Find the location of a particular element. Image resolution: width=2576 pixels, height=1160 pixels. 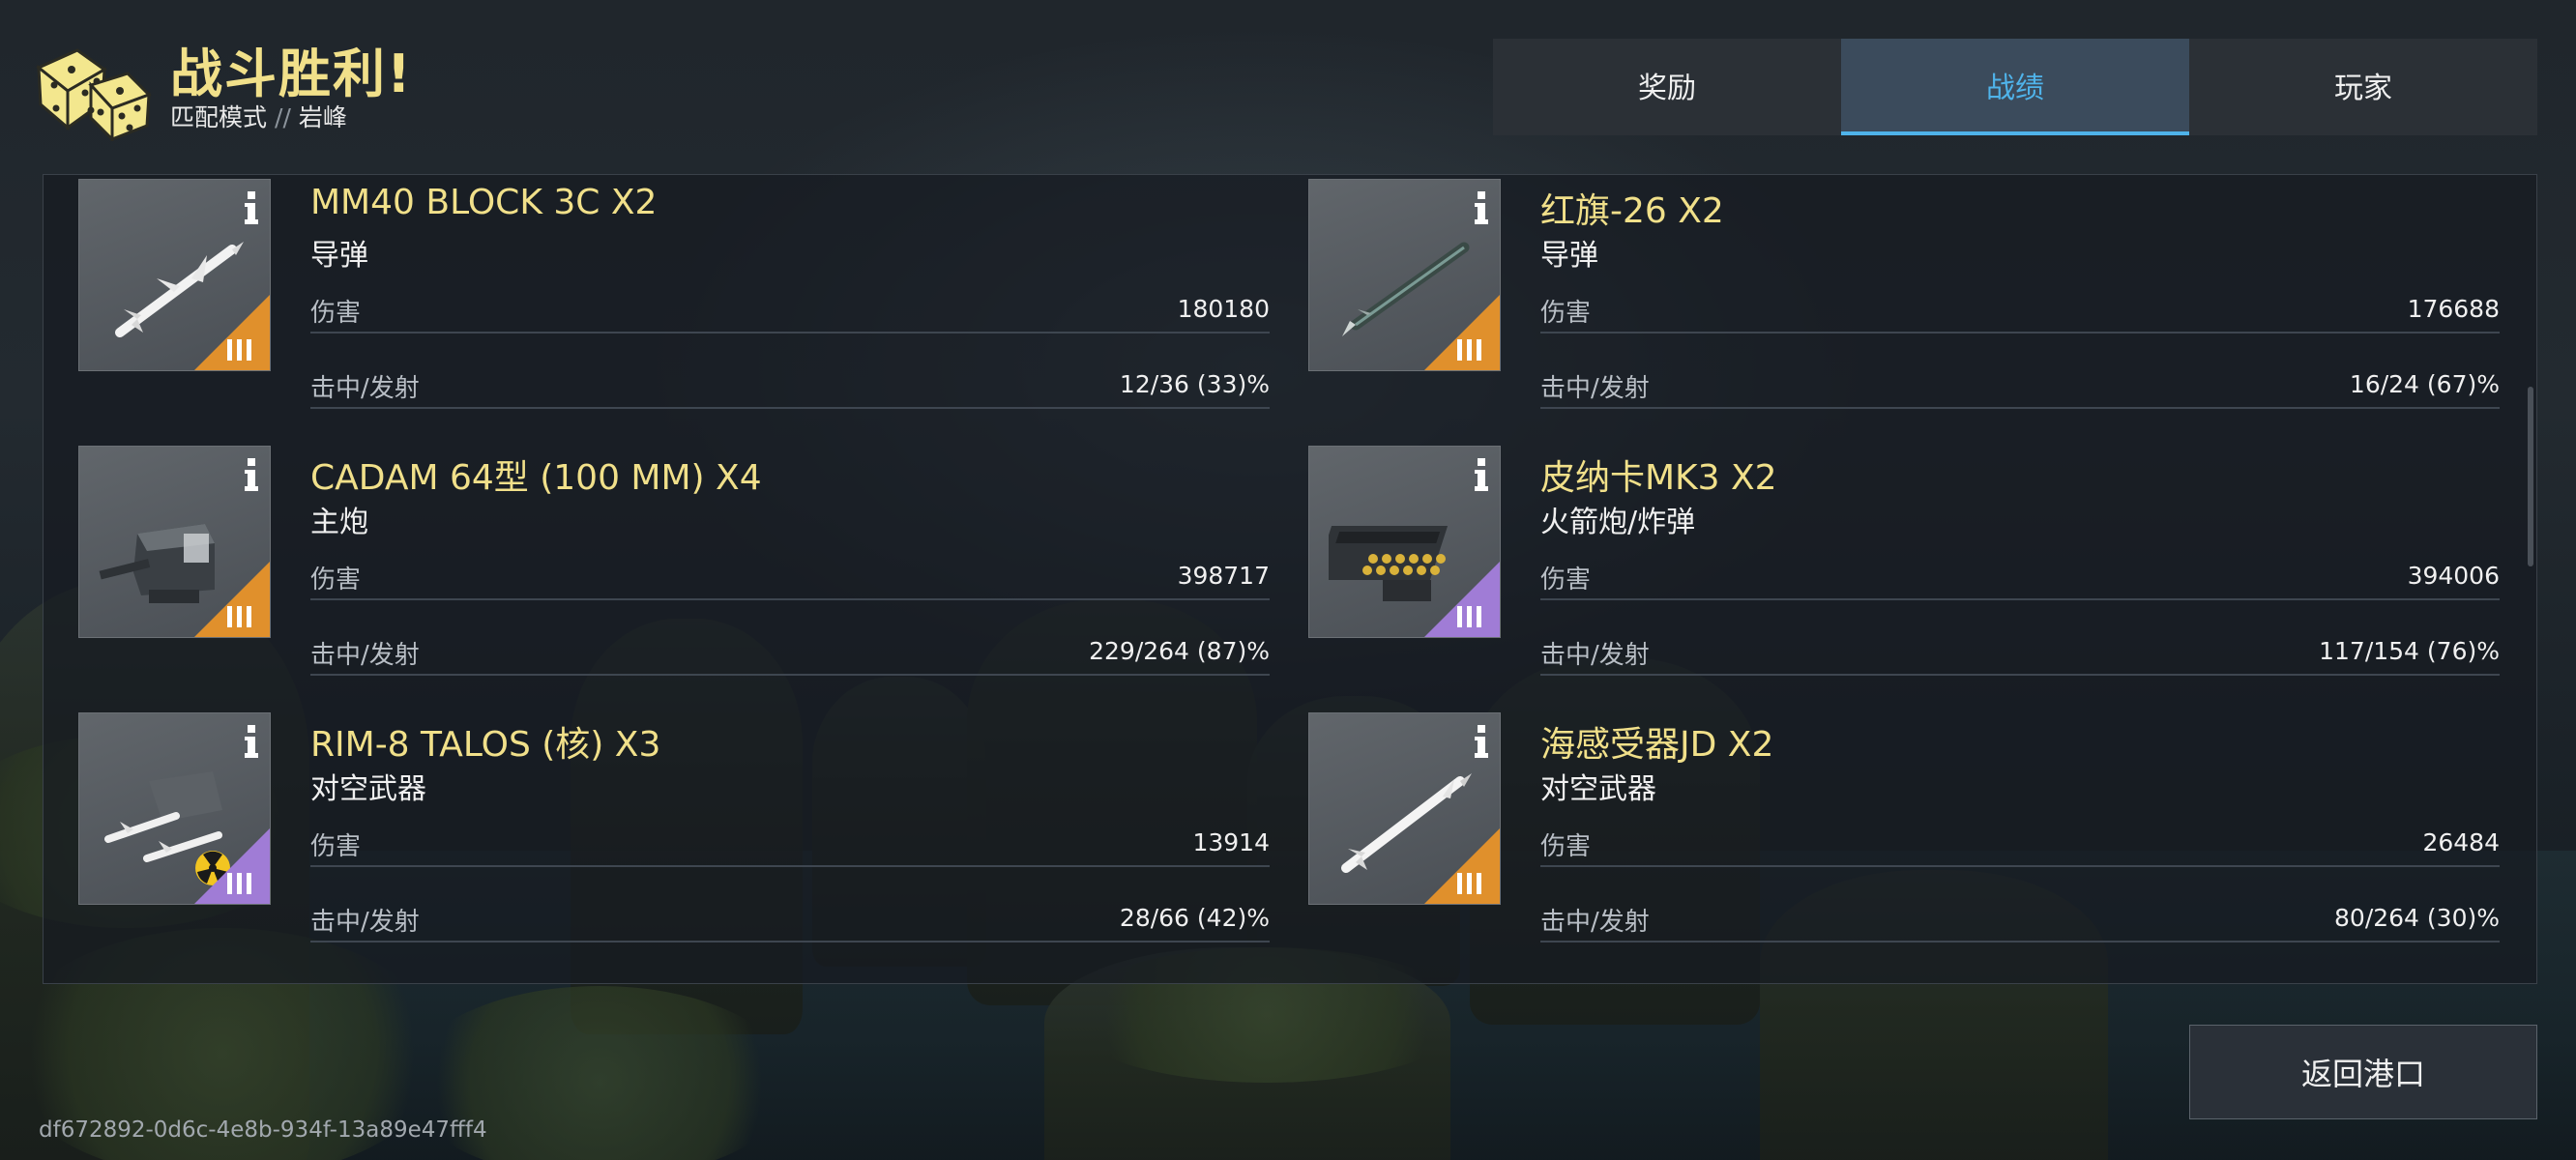

hits-value: 16/24 (67)% is located at coordinates (2424, 384).